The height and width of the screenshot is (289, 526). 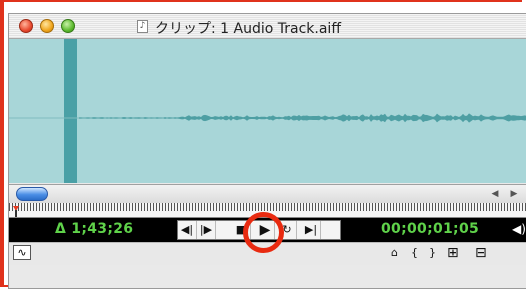 What do you see at coordinates (302, 118) in the screenshot?
I see `waveform-trace` at bounding box center [302, 118].